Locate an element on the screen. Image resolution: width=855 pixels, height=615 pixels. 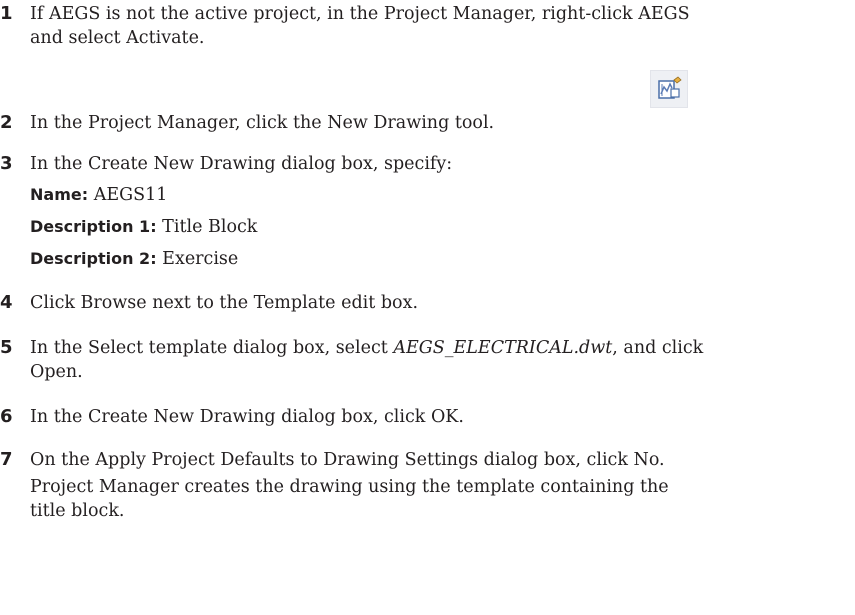
step-number: 3 is located at coordinates (6, 163).